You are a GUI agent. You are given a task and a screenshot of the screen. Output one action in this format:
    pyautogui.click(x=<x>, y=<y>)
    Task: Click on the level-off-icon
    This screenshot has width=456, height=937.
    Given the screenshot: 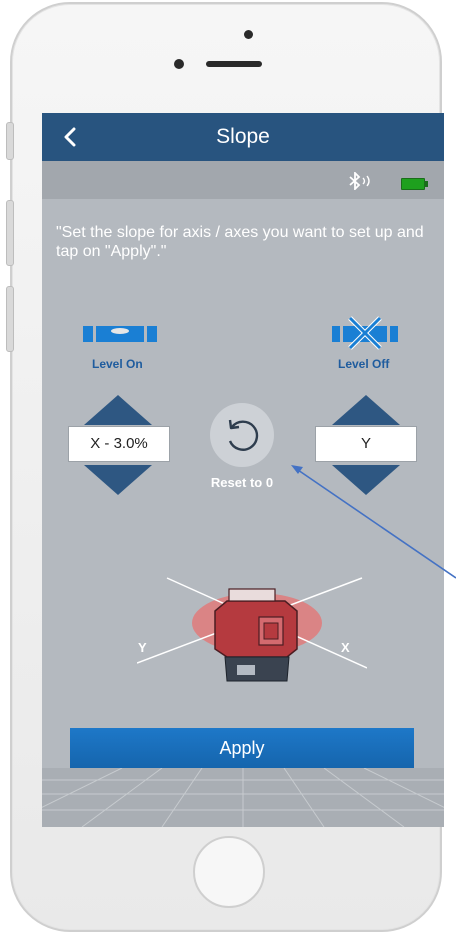 What is the action you would take?
    pyautogui.click(x=365, y=333)
    